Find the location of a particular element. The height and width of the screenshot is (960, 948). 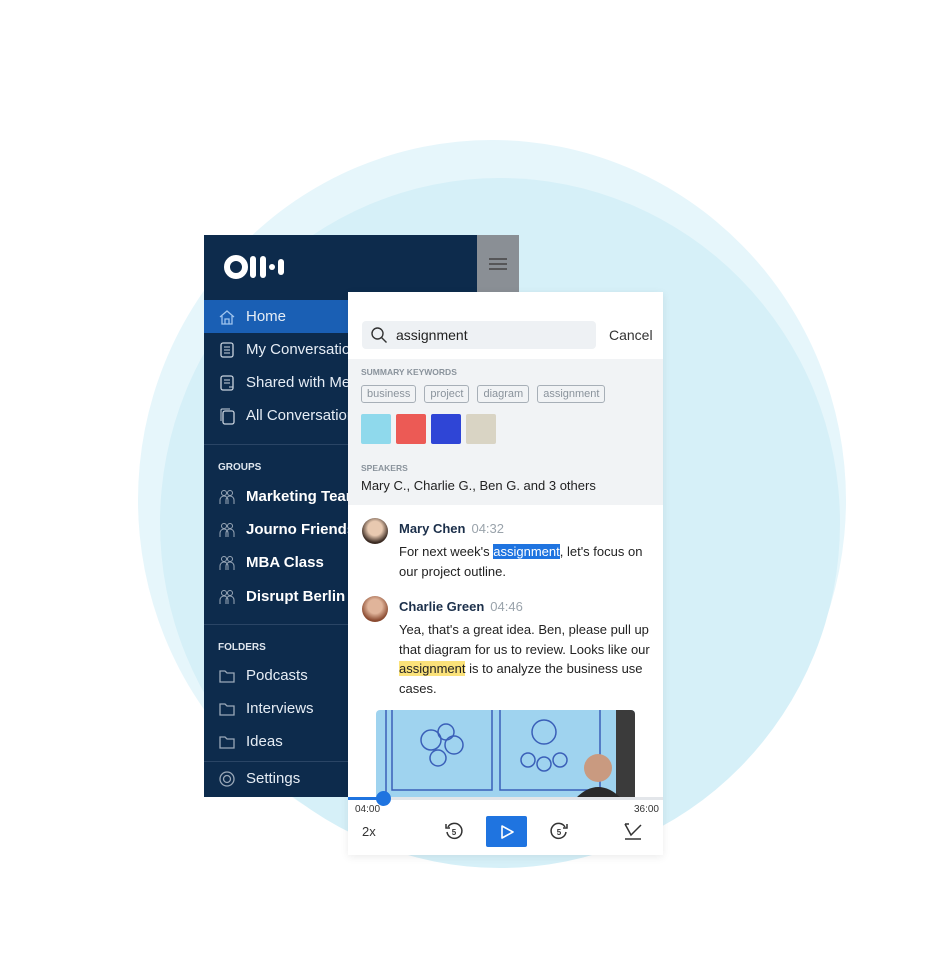

highlight-button is located at coordinates (633, 831).